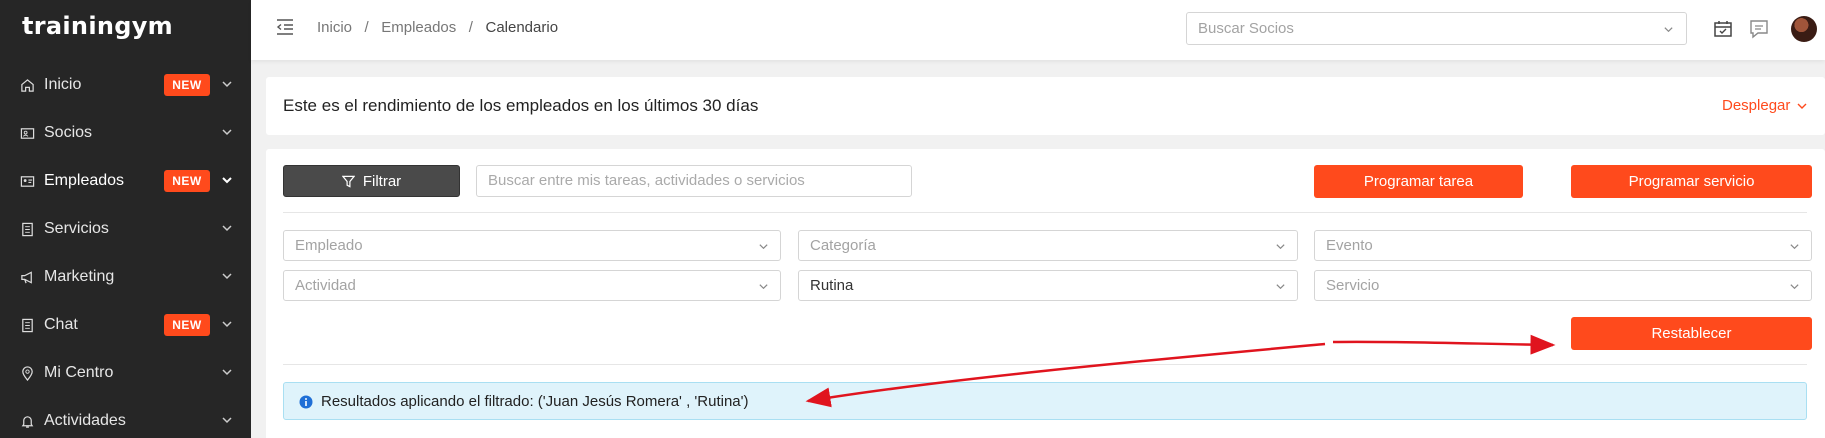 The height and width of the screenshot is (438, 1825). What do you see at coordinates (68, 132) in the screenshot?
I see `sidebar-item-label: Socios` at bounding box center [68, 132].